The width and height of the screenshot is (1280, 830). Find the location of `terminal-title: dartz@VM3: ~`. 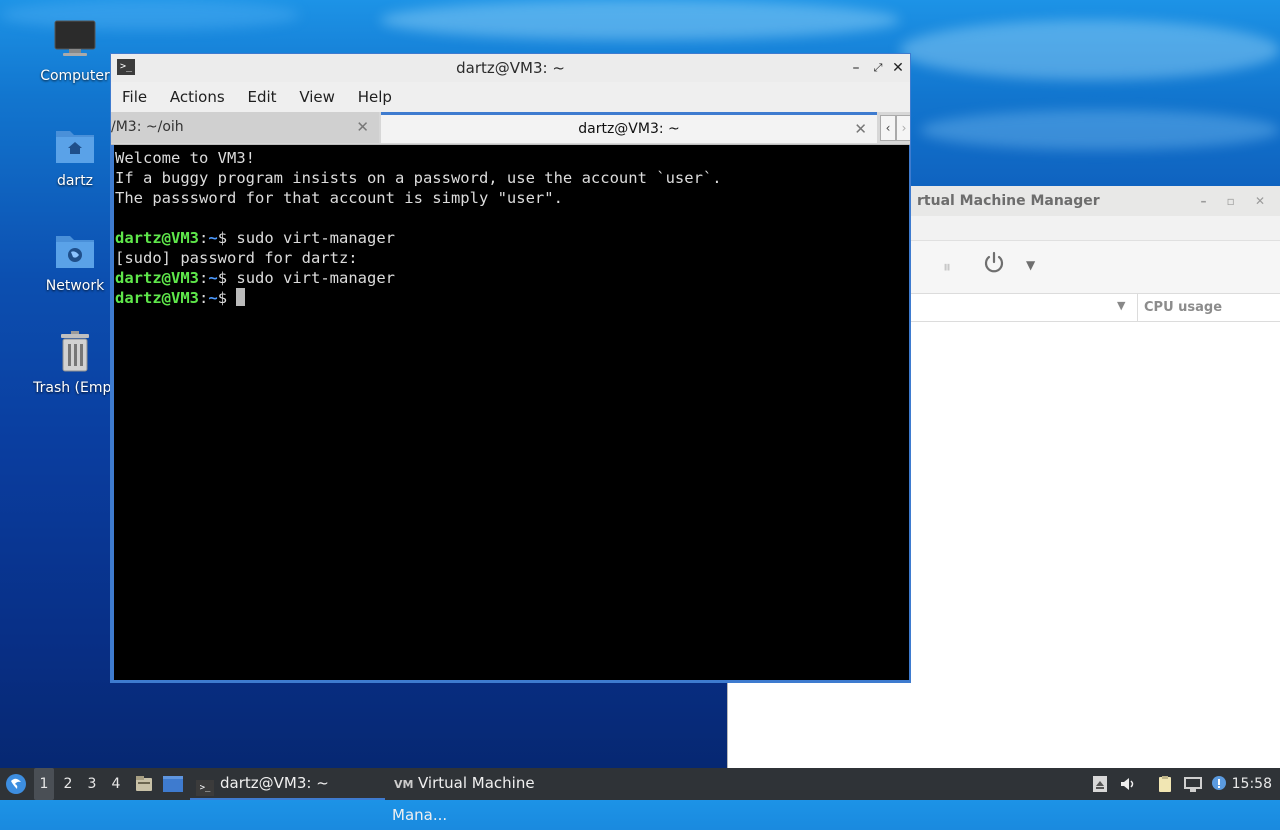

terminal-title: dartz@VM3: ~ is located at coordinates (510, 68).